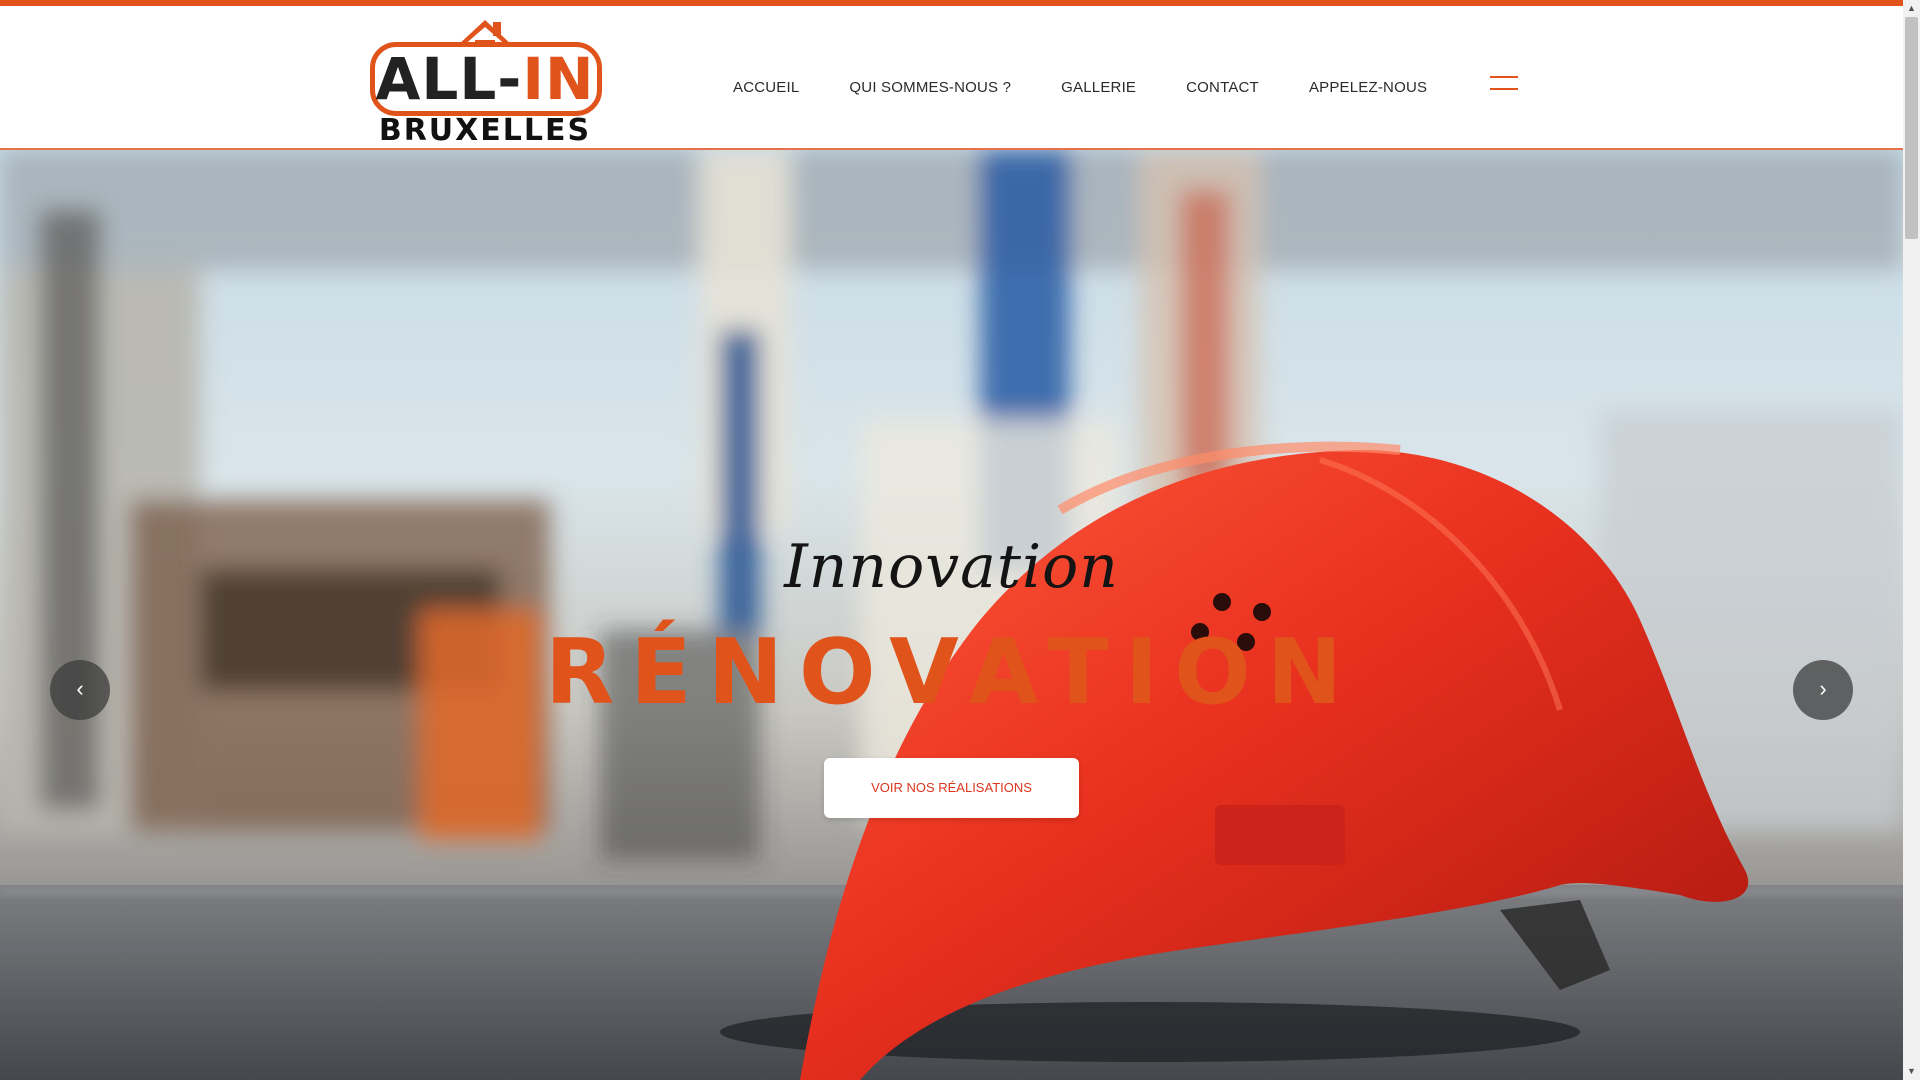 The height and width of the screenshot is (1080, 1920). Describe the element at coordinates (1368, 87) in the screenshot. I see `nav-item-appelez-nous: APPELEZ-NOUS` at that location.